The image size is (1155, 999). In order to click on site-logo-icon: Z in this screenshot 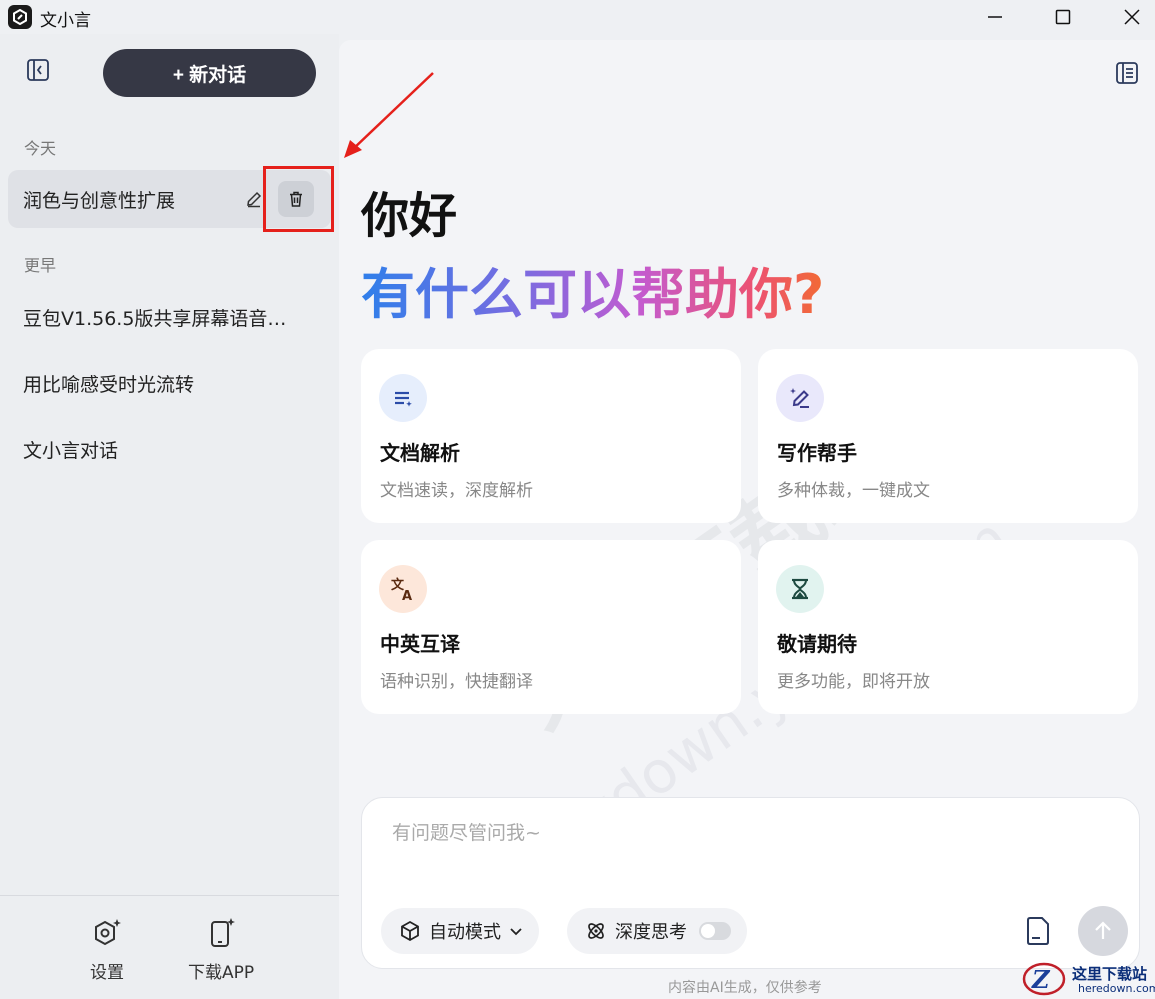, I will do `click(1044, 979)`.